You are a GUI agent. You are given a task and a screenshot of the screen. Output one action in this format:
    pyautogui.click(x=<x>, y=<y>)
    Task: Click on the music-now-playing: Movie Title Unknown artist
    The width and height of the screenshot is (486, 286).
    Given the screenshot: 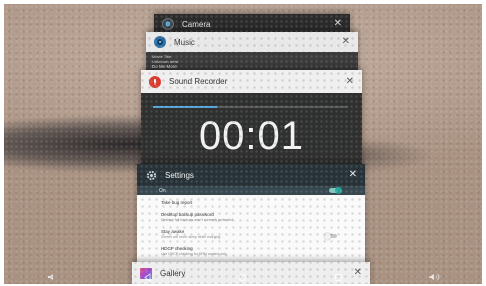 What is the action you would take?
    pyautogui.click(x=165, y=59)
    